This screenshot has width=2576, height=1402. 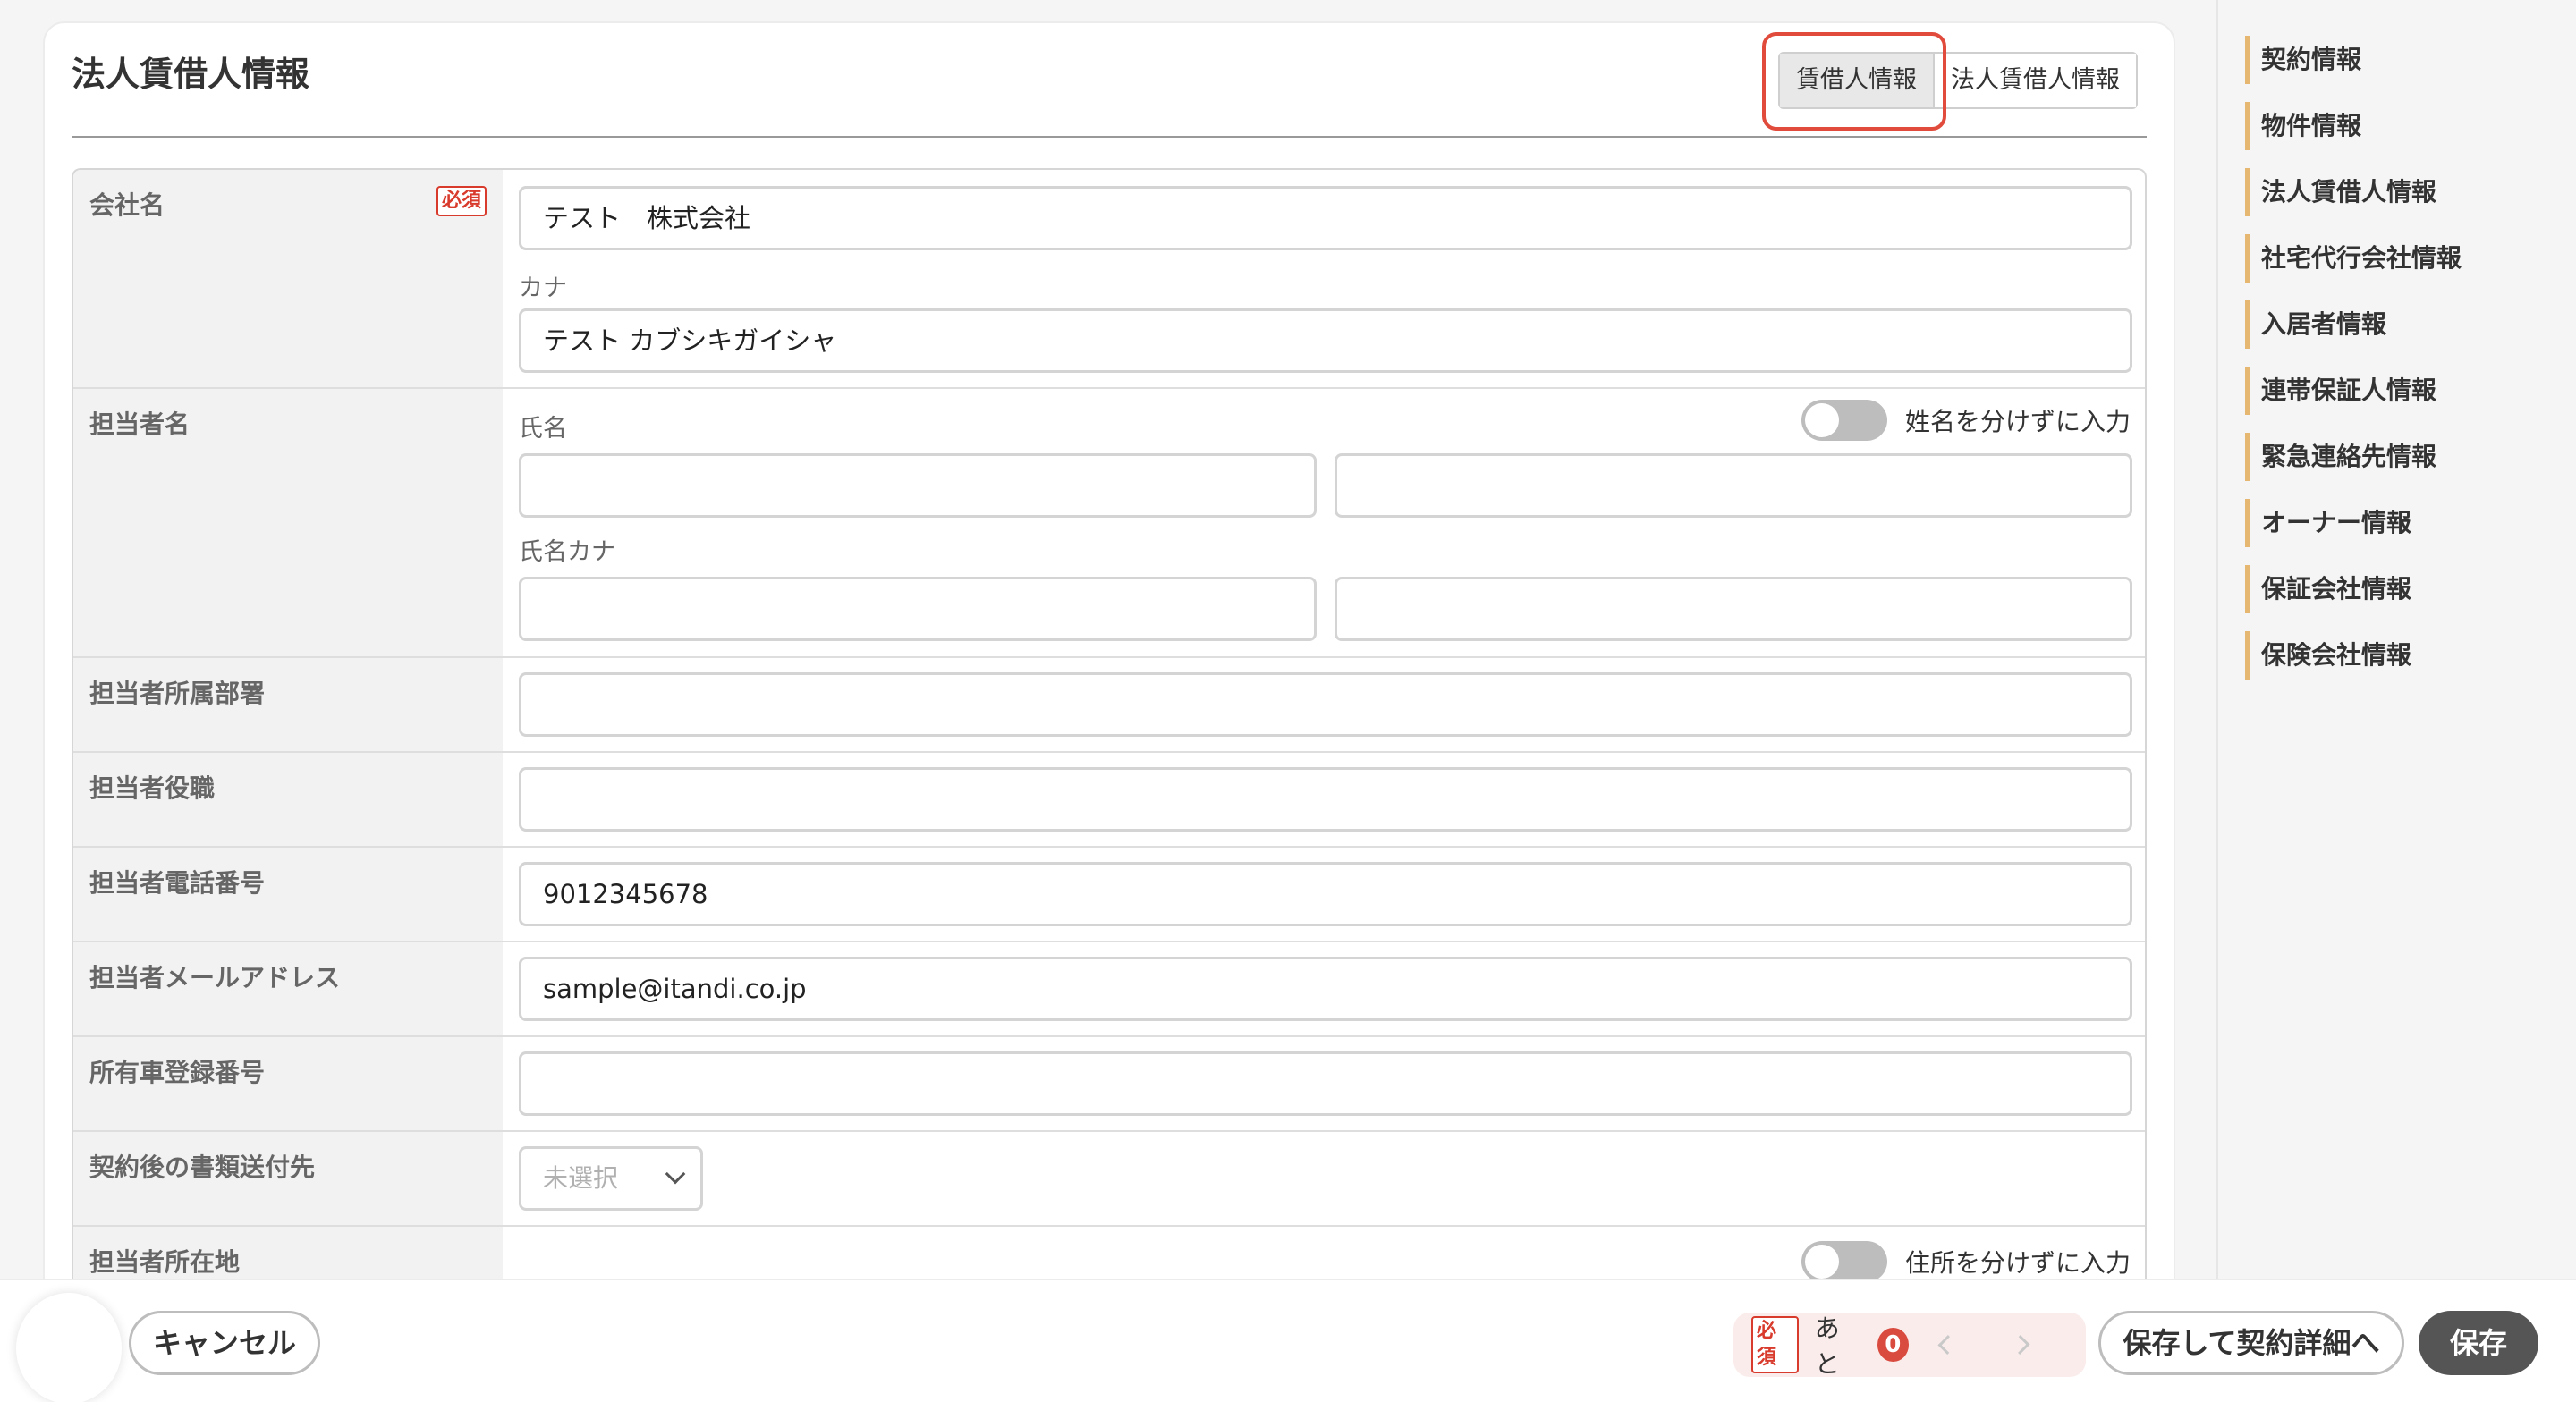 I want to click on bottom-action-bar: キャンセル 必須 あと 0 保存して契約詳細へ 保存, so click(x=1288, y=1340).